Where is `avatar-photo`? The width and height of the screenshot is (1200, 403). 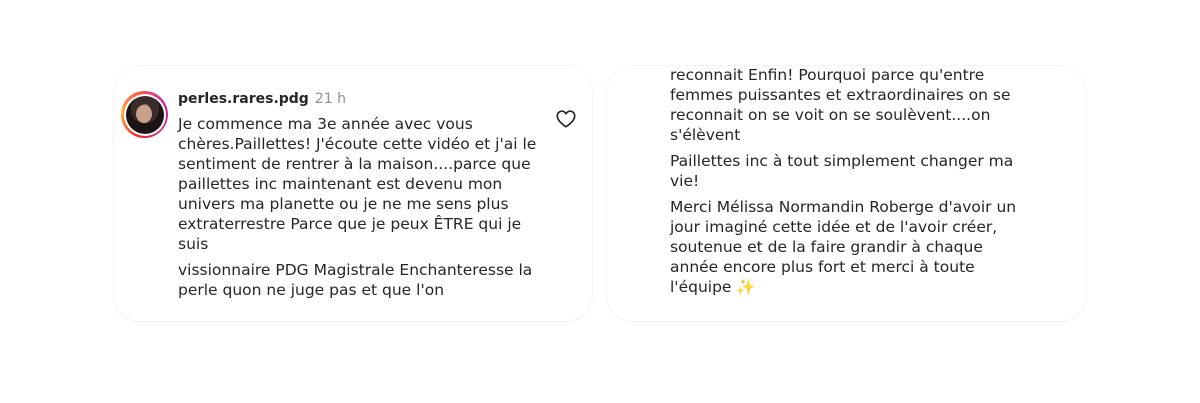 avatar-photo is located at coordinates (144, 114).